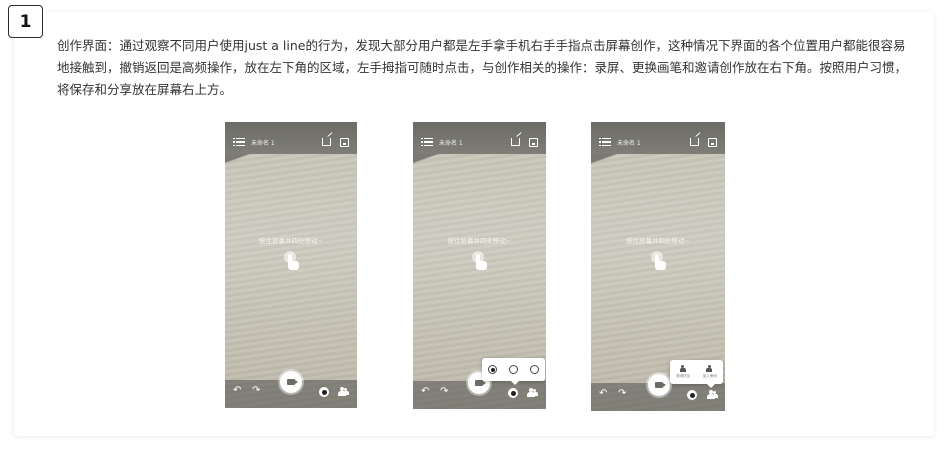  I want to click on invite-popup: 邀请好友 加入房间, so click(696, 374).